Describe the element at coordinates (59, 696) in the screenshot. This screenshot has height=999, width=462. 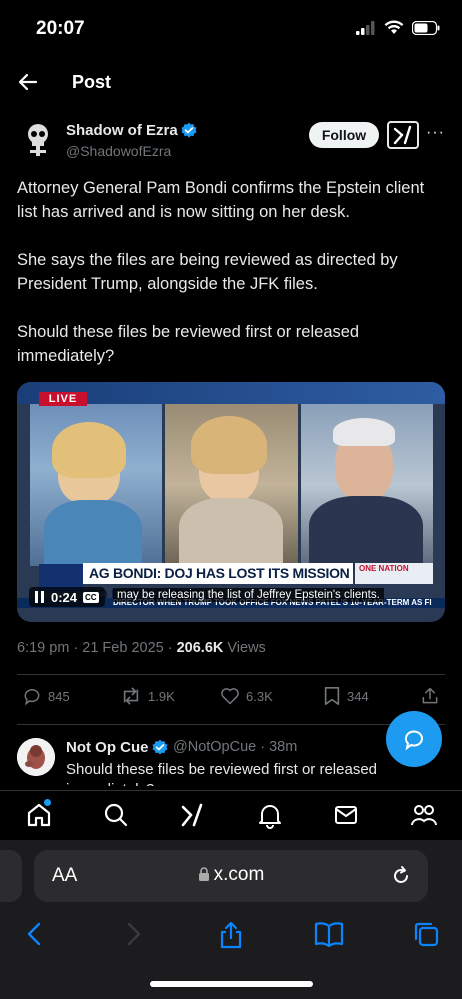
I see `reply-count: 845` at that location.